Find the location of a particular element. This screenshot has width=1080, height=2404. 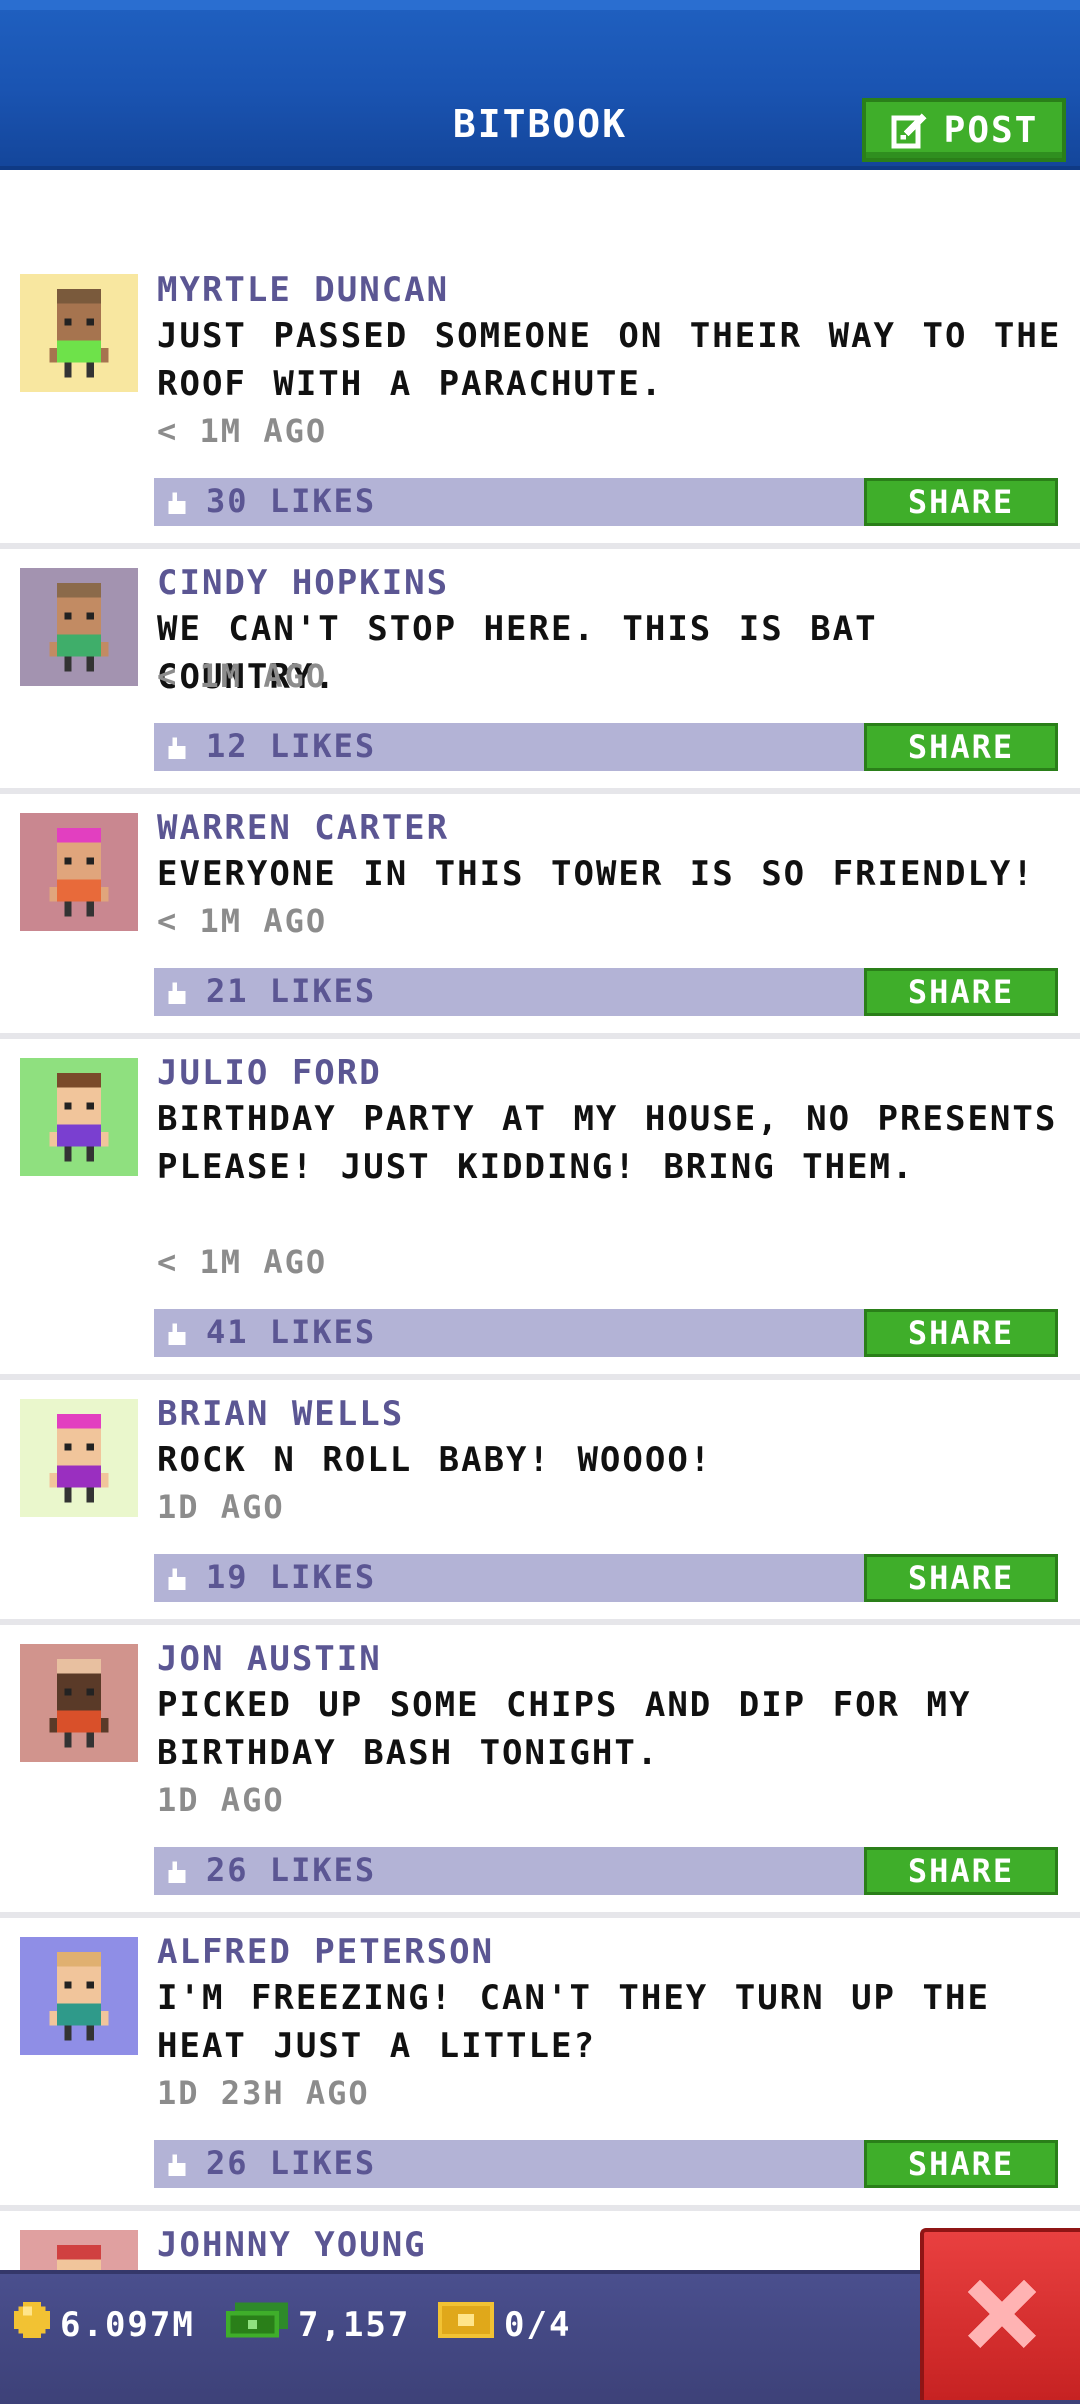

post-author: JON AUSTIN is located at coordinates (269, 1659).